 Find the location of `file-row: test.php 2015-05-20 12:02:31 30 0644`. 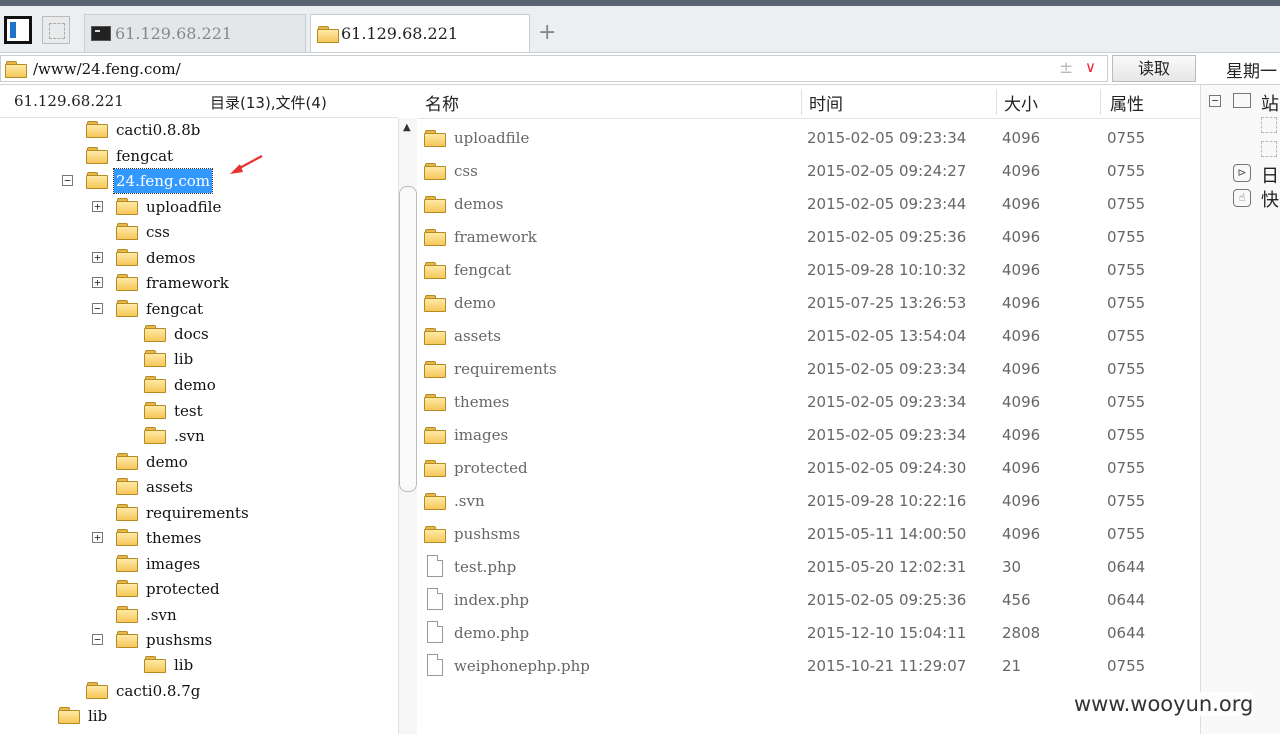

file-row: test.php 2015-05-20 12:02:31 30 0644 is located at coordinates (809, 567).